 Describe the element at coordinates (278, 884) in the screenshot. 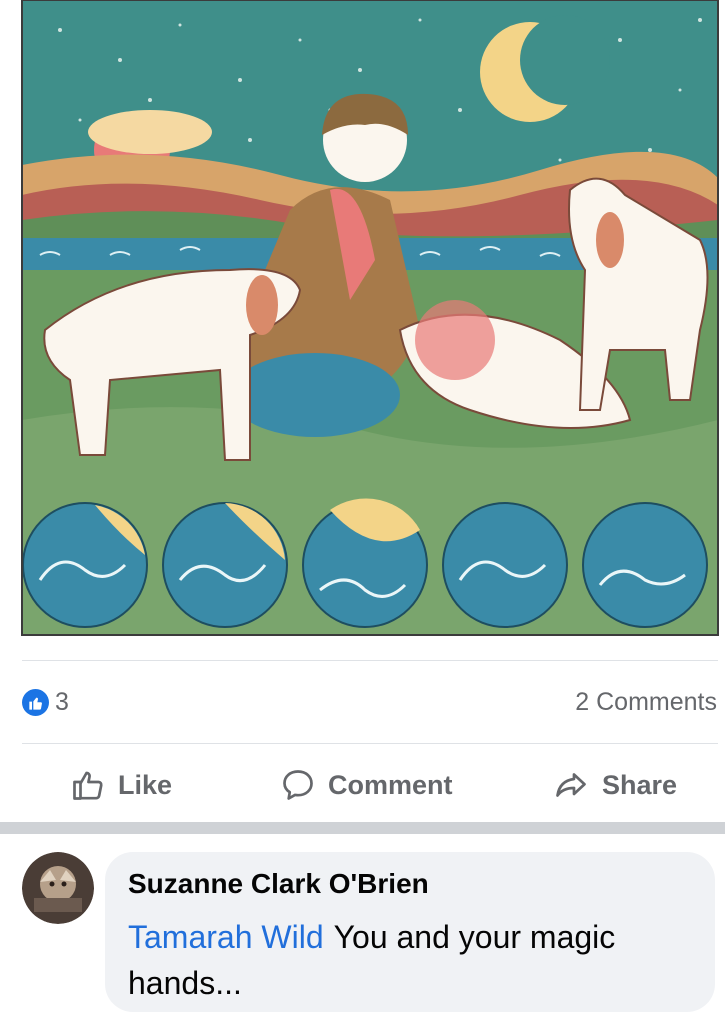

I see `comment-author: Suzanne Clark O'Brien` at that location.